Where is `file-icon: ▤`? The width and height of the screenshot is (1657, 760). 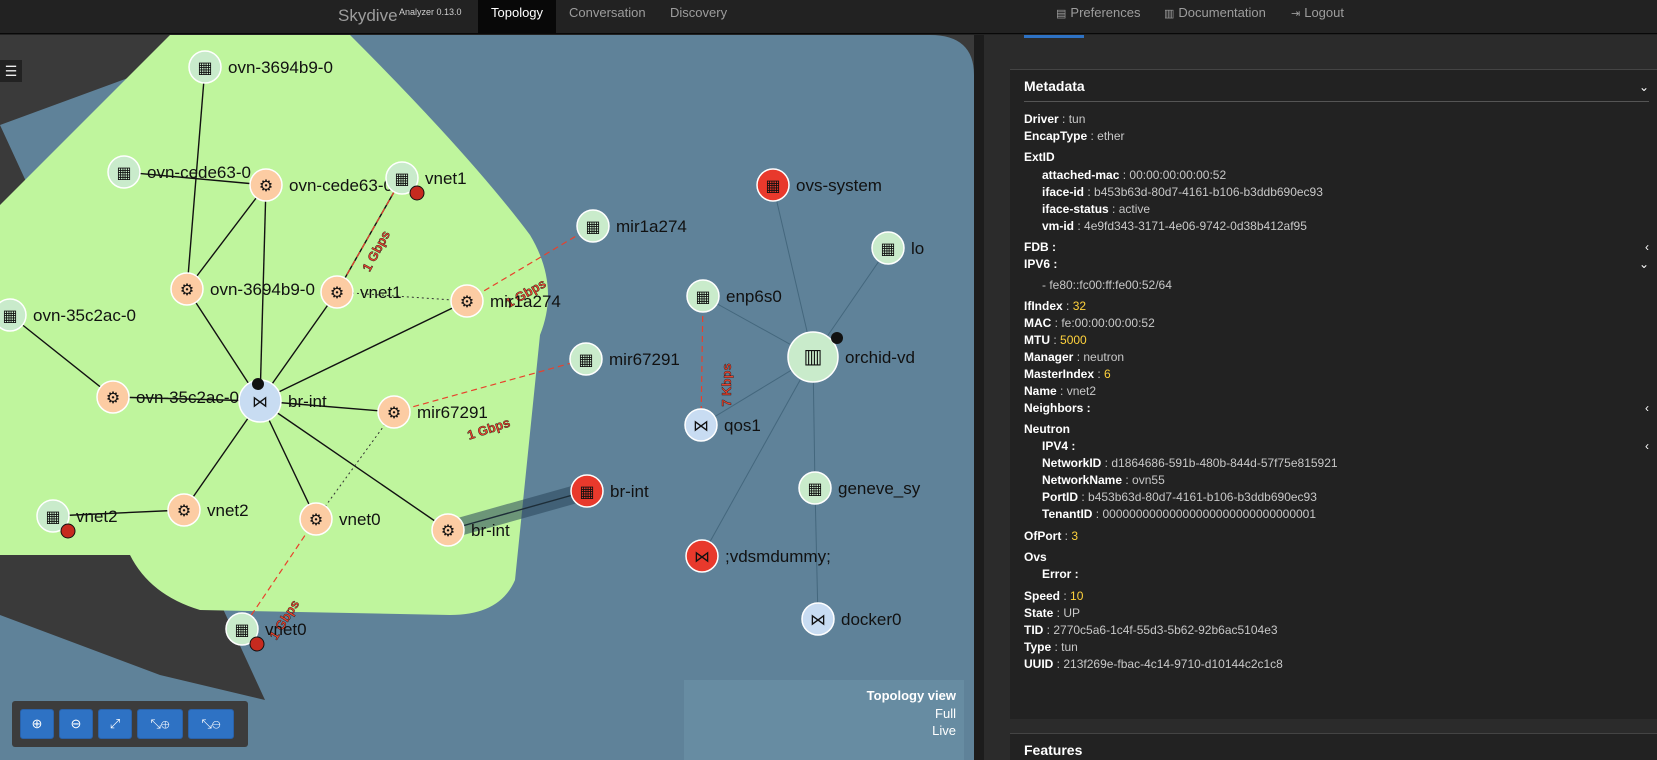 file-icon: ▤ is located at coordinates (1061, 14).